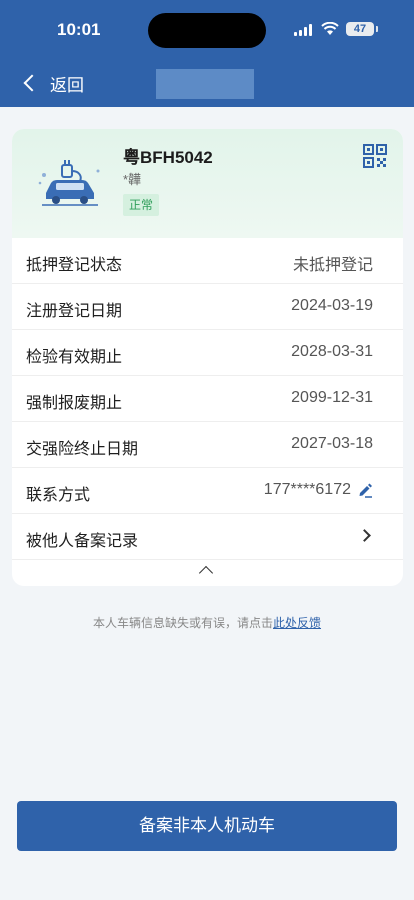 This screenshot has height=900, width=414. Describe the element at coordinates (364, 535) in the screenshot. I see `chevron-right-icon` at that location.